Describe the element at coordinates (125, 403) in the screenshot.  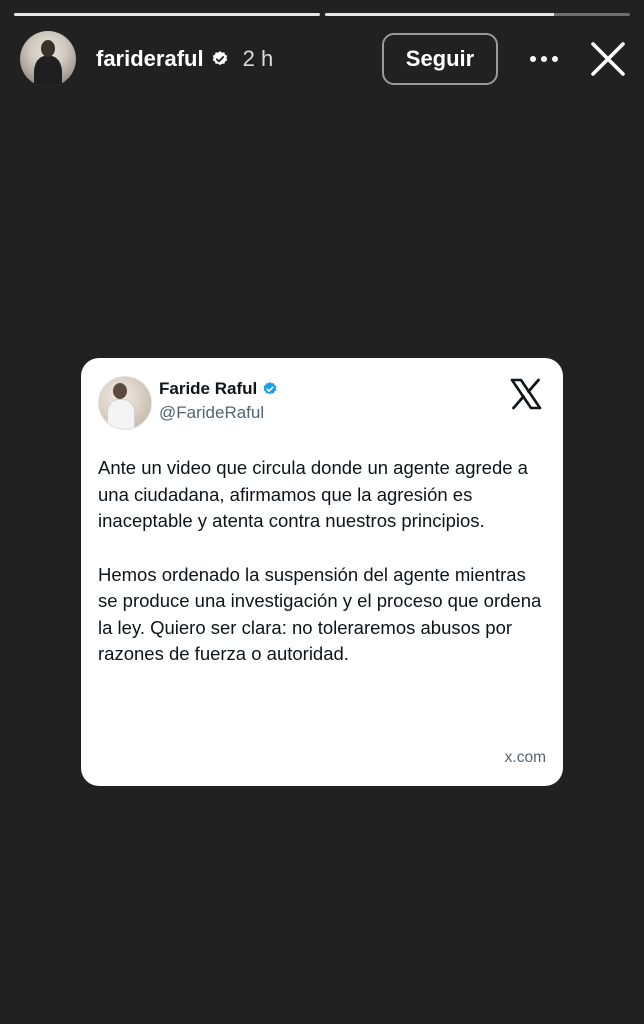
I see `post-author-avatar` at that location.